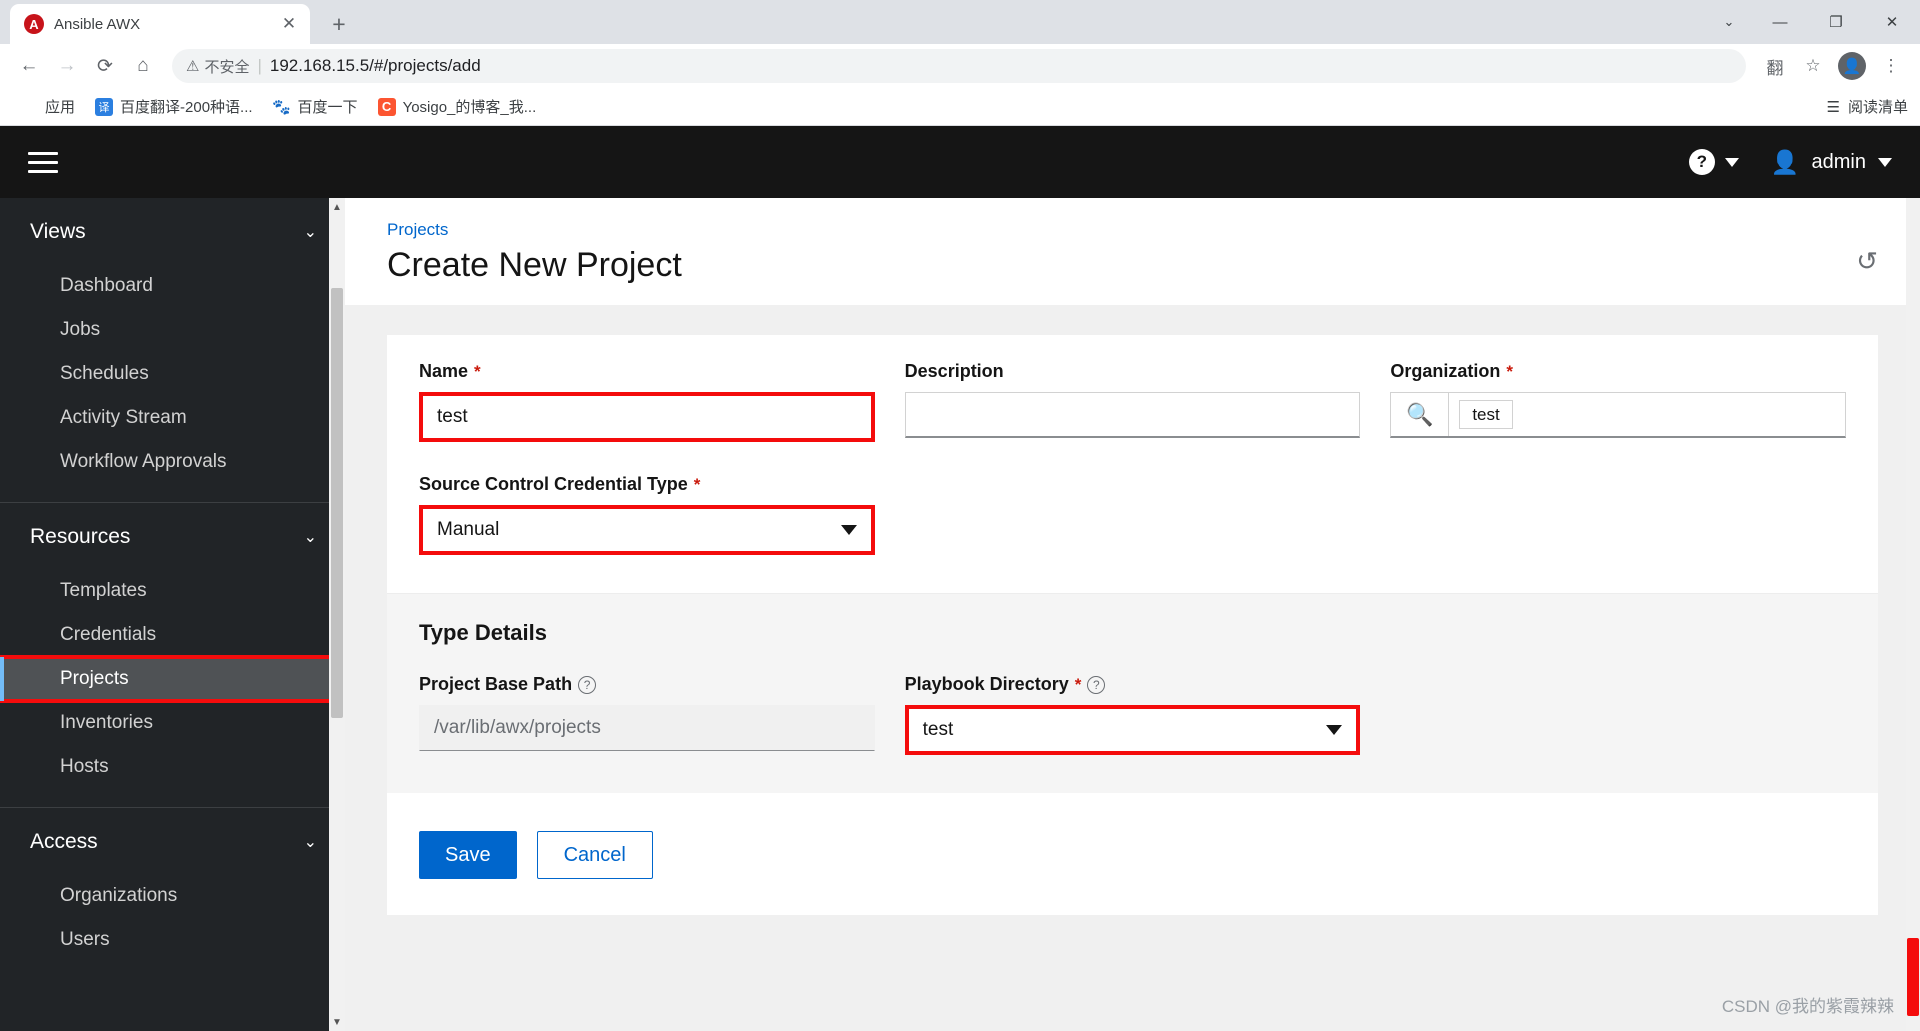 The height and width of the screenshot is (1031, 1920). I want to click on source-control-credential-type-select: Manual, so click(647, 530).